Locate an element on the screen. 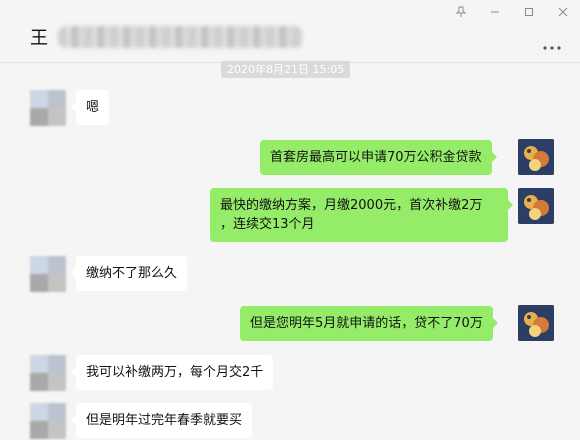 This screenshot has height=440, width=580. message-text: 首套房最高可以申请70万公积金贷款 is located at coordinates (376, 157).